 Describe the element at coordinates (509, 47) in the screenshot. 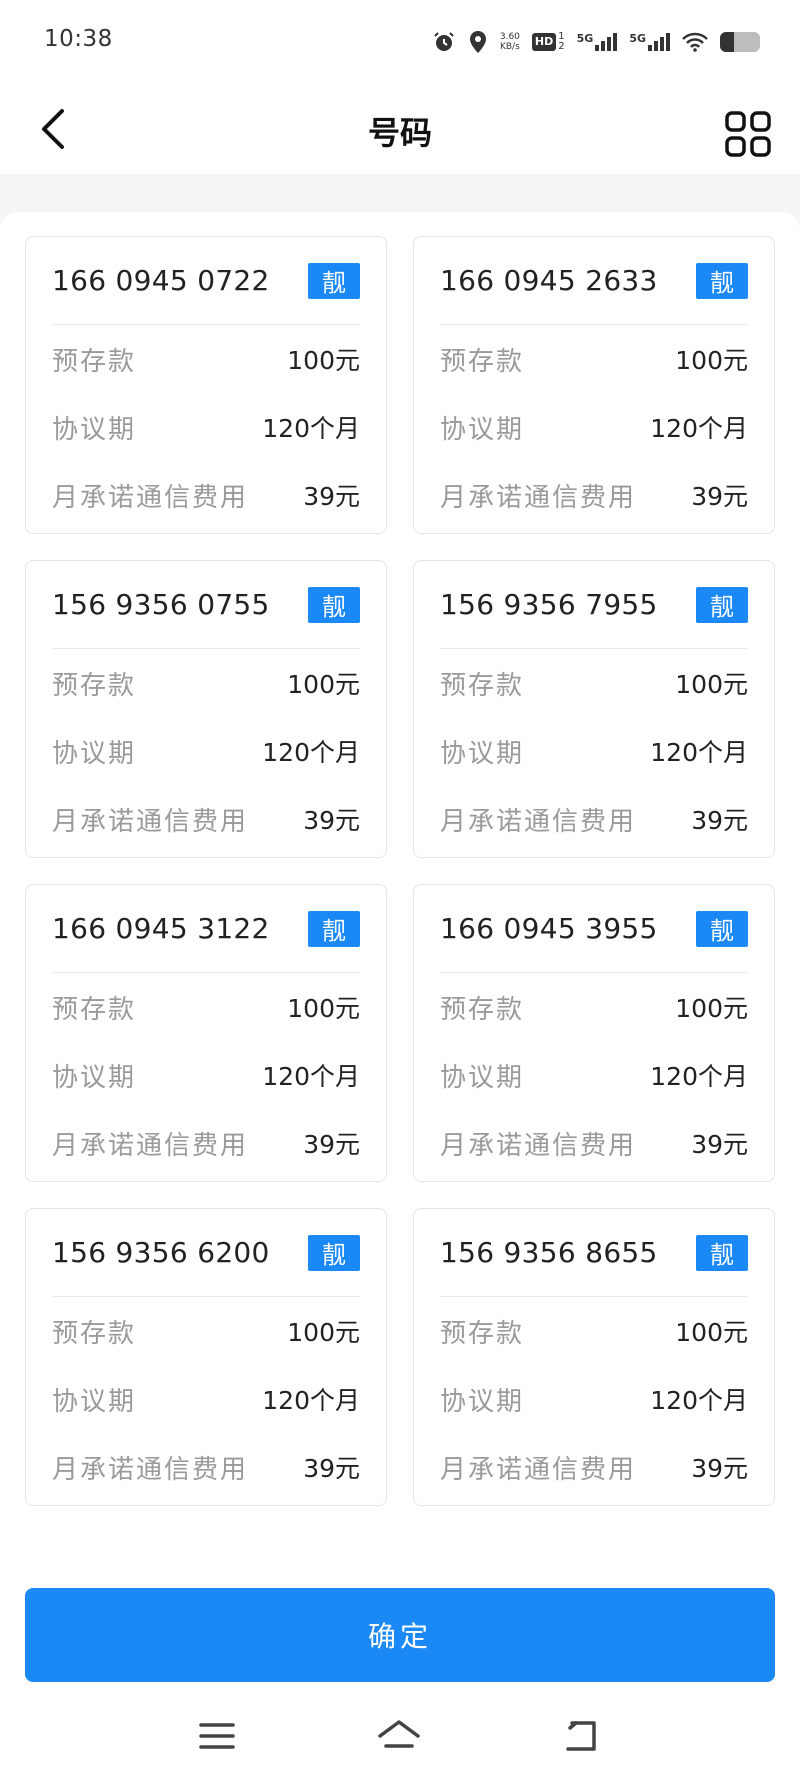

I see `speed-unit: KB/s` at that location.